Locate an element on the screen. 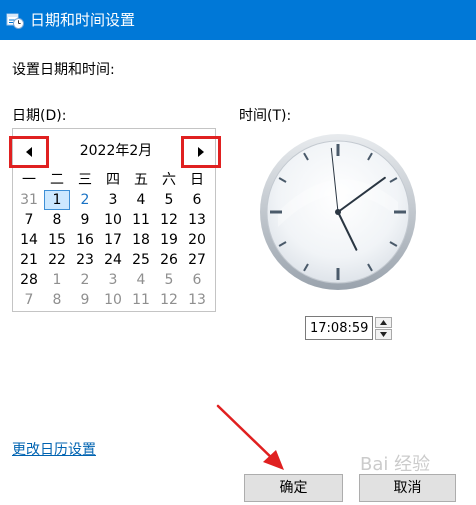 The height and width of the screenshot is (505, 476). page-heading: 设置日期和时间: is located at coordinates (63, 70).